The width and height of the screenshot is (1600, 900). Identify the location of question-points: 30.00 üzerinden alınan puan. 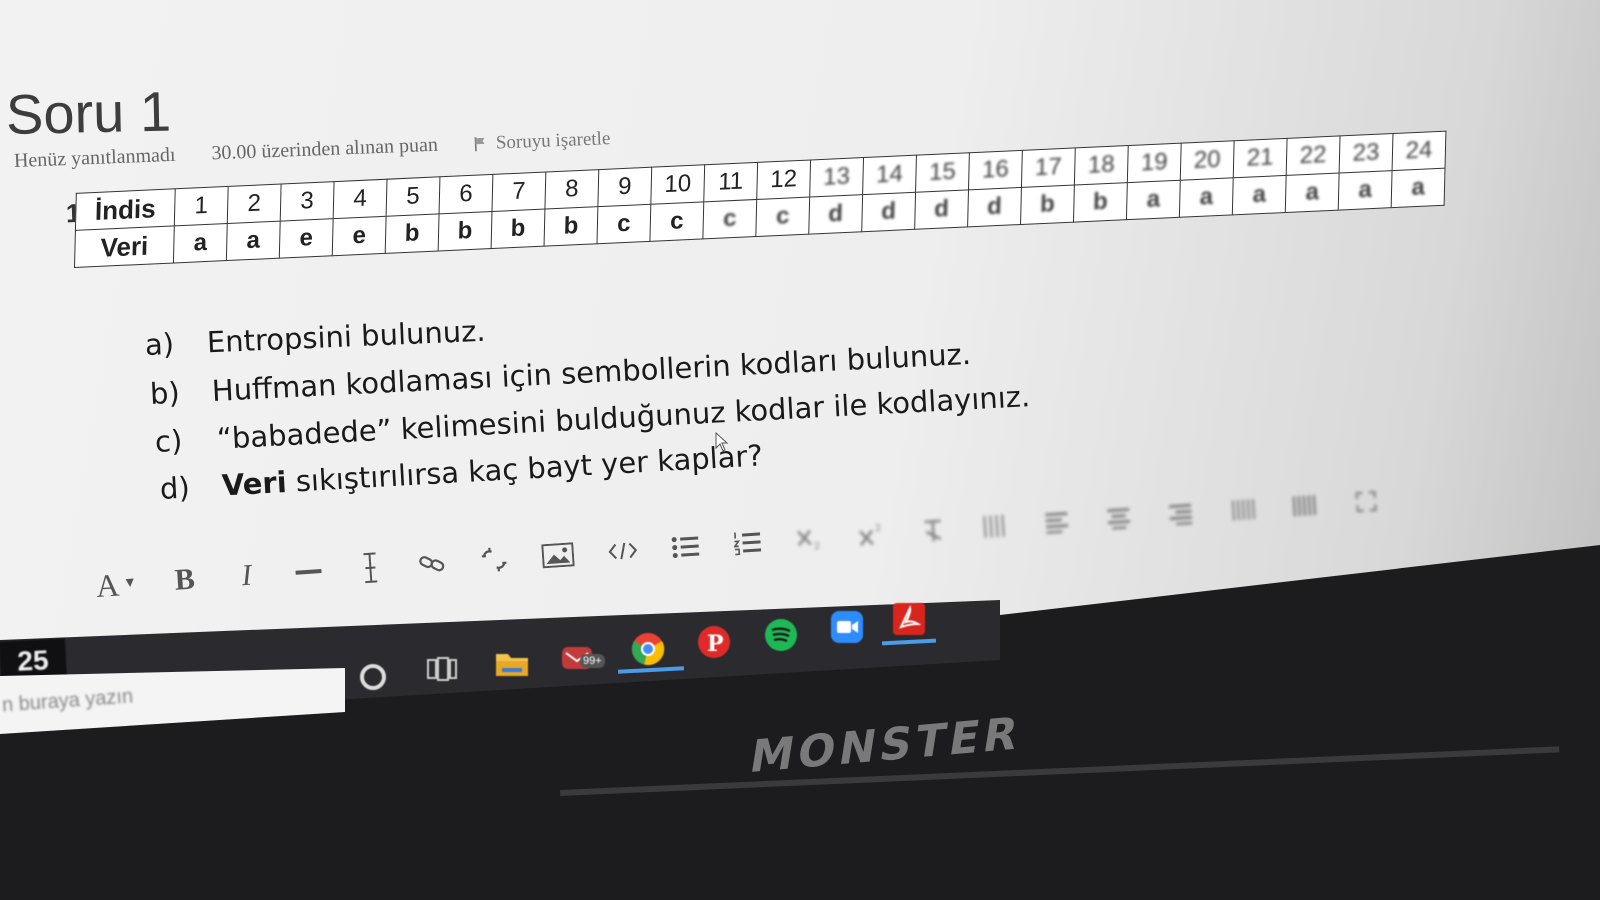
(325, 149).